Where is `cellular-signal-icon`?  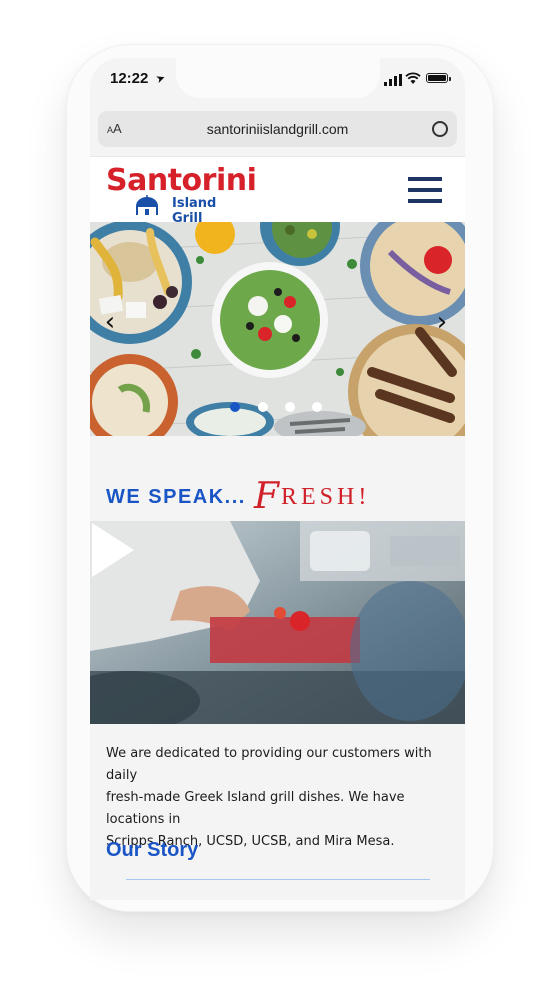
cellular-signal-icon is located at coordinates (393, 80).